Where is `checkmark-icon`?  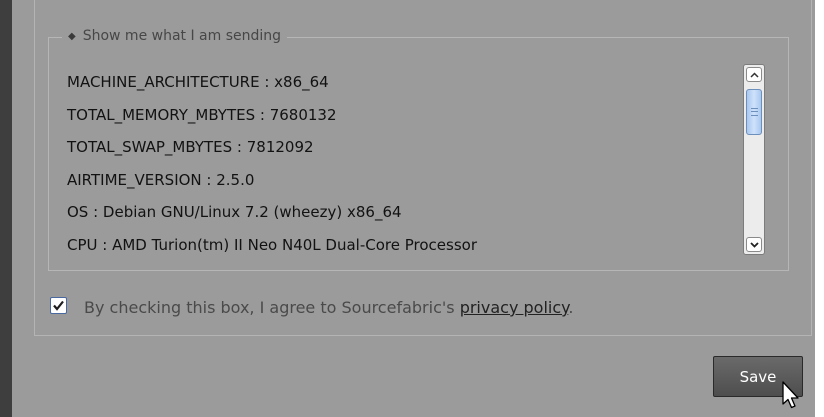
checkmark-icon is located at coordinates (58, 305).